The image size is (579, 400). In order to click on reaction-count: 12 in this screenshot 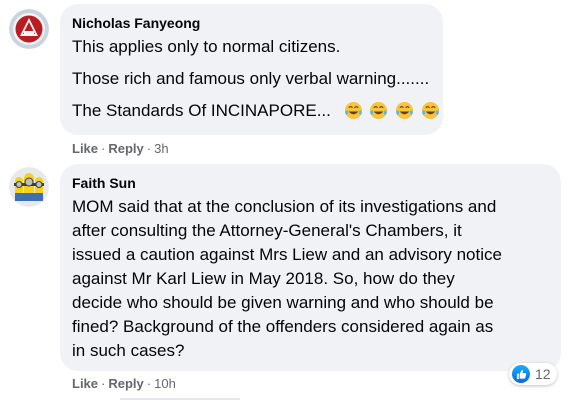, I will do `click(543, 374)`.